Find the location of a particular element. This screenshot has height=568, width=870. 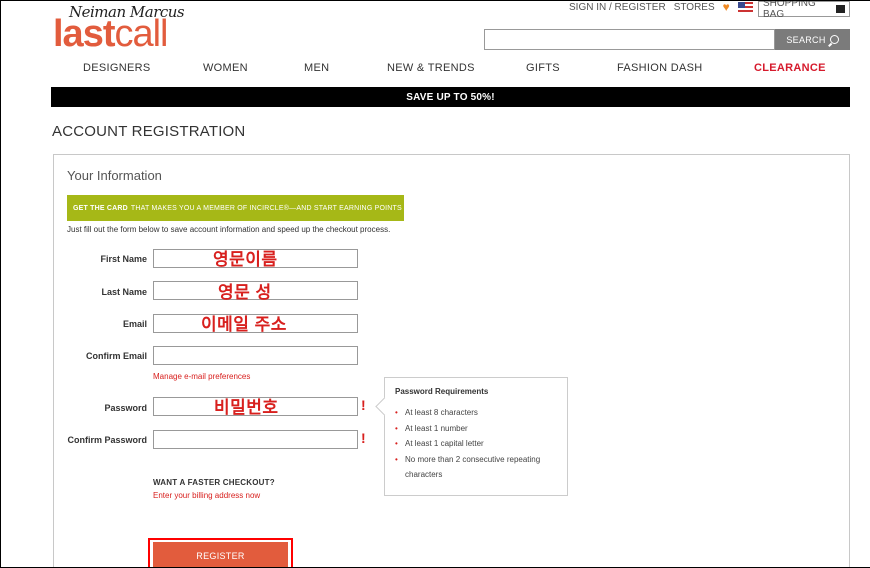

shopping-bag-label: SHOPPING BAG is located at coordinates (789, 10).